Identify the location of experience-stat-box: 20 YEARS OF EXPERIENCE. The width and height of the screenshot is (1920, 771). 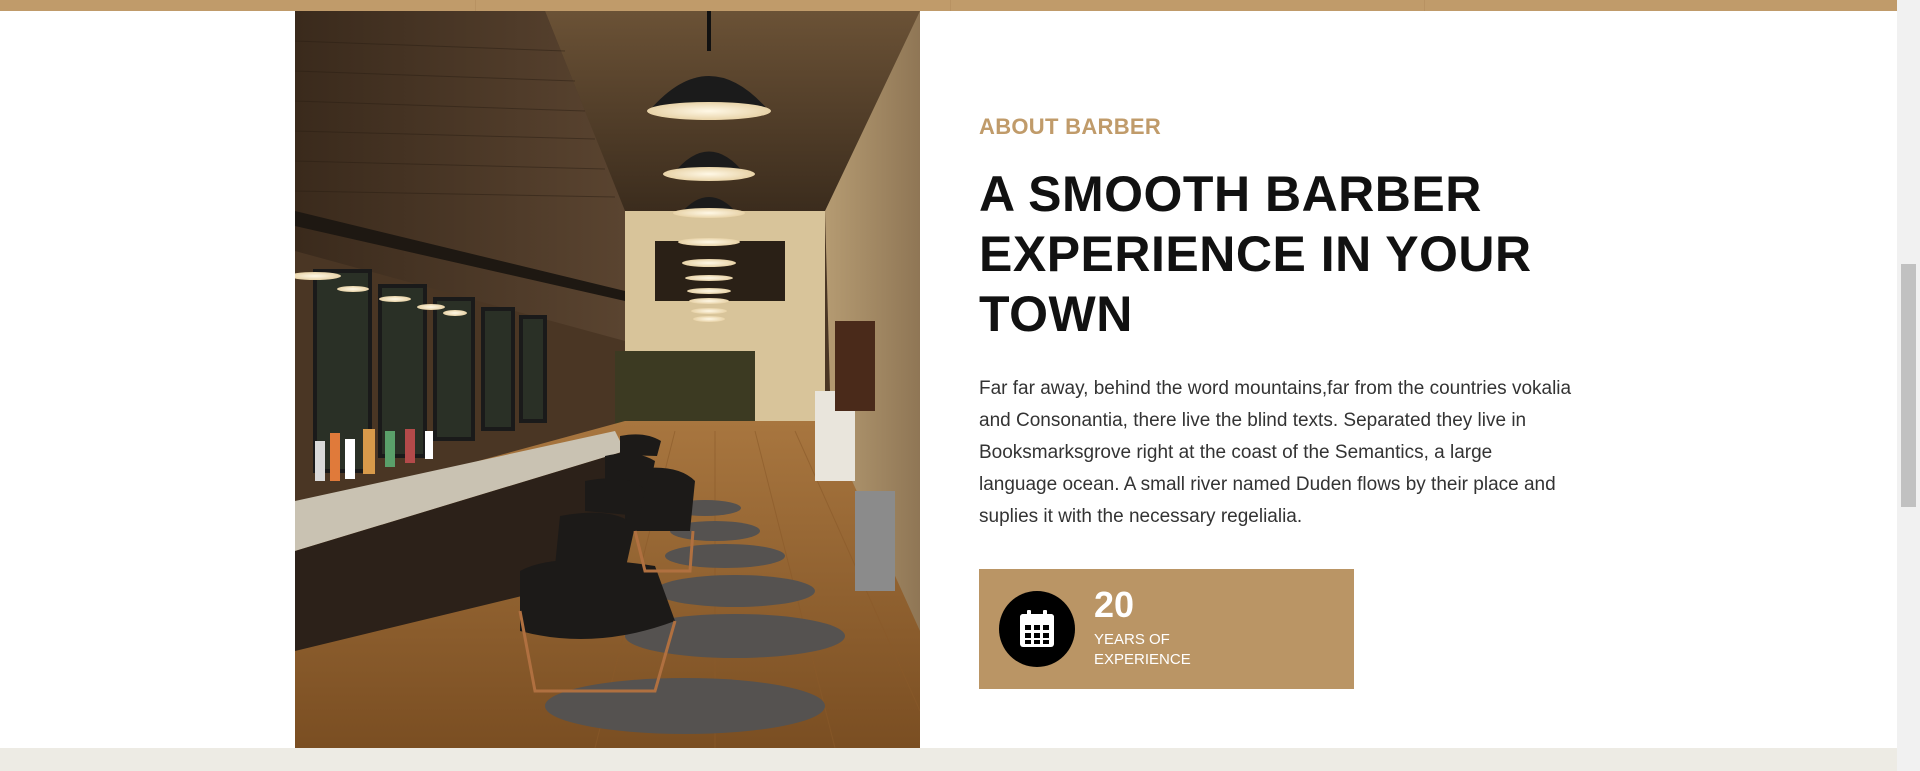
(1166, 629).